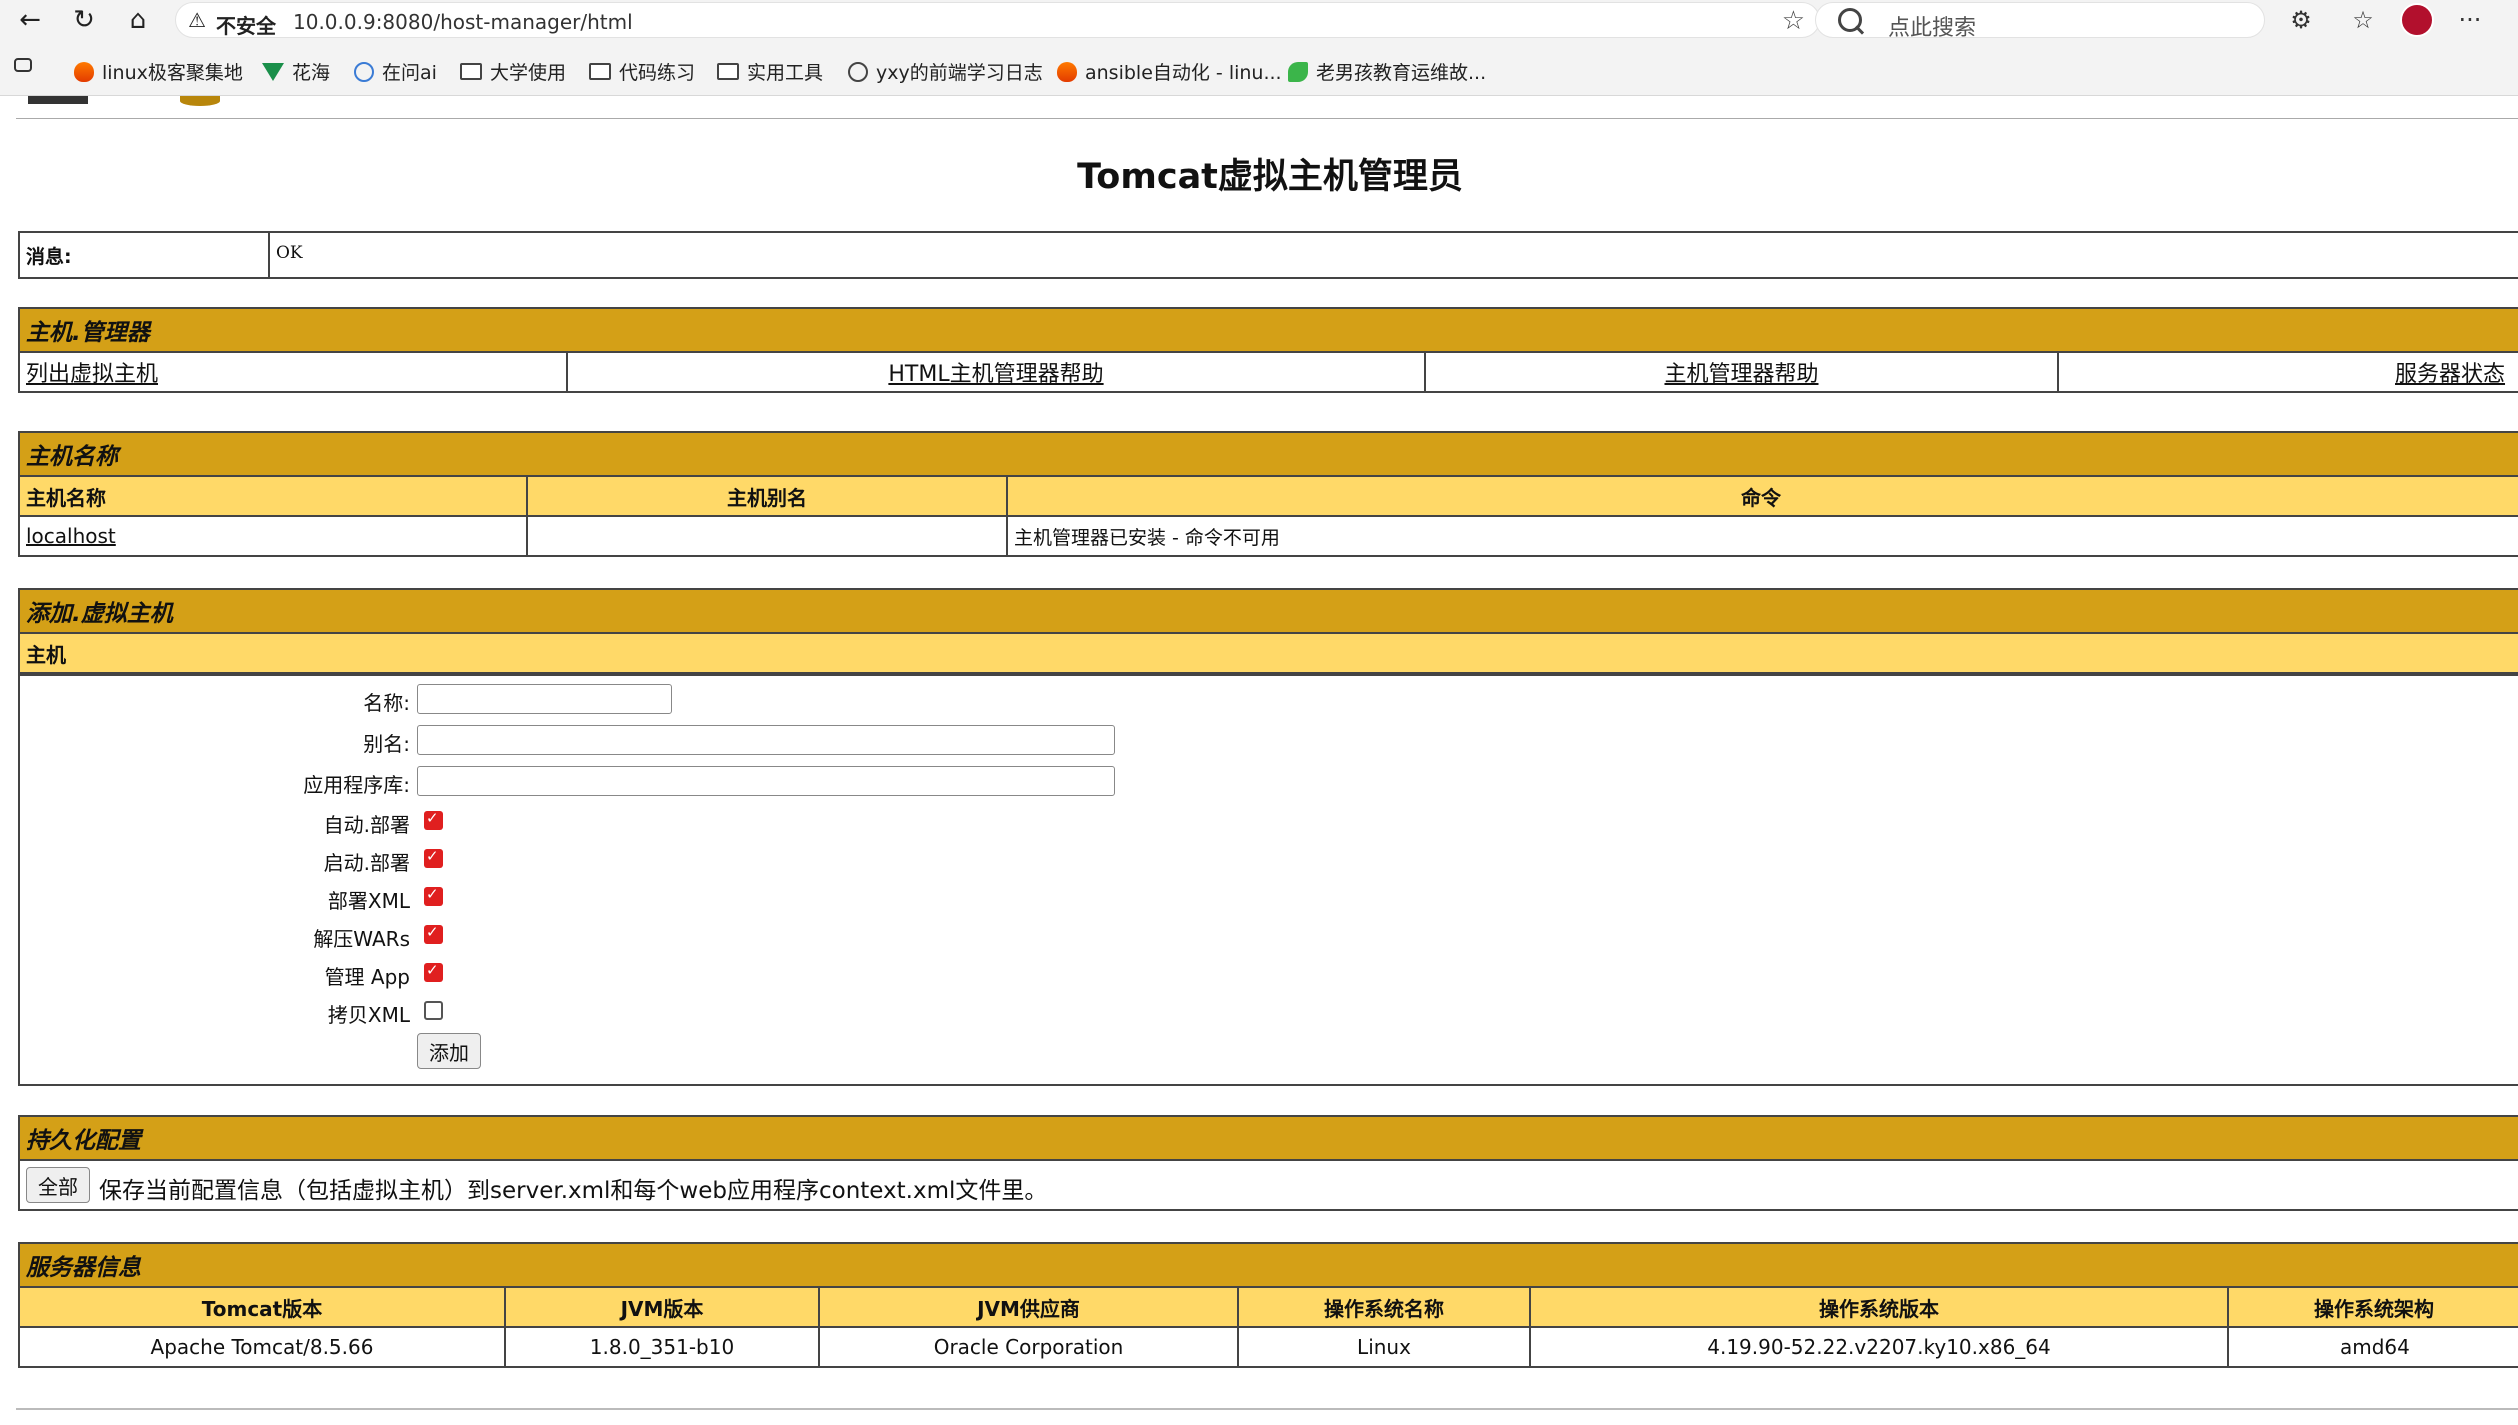 The width and height of the screenshot is (2518, 1425). What do you see at coordinates (138, 20) in the screenshot?
I see `home-icon: ⌂` at bounding box center [138, 20].